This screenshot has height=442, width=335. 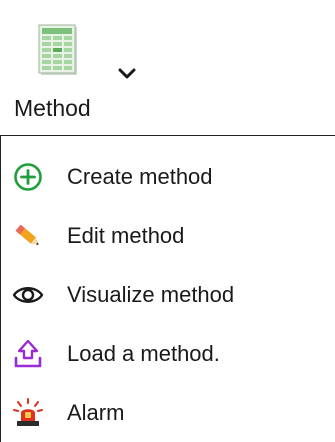 What do you see at coordinates (28, 177) in the screenshot?
I see `add-circle-icon` at bounding box center [28, 177].